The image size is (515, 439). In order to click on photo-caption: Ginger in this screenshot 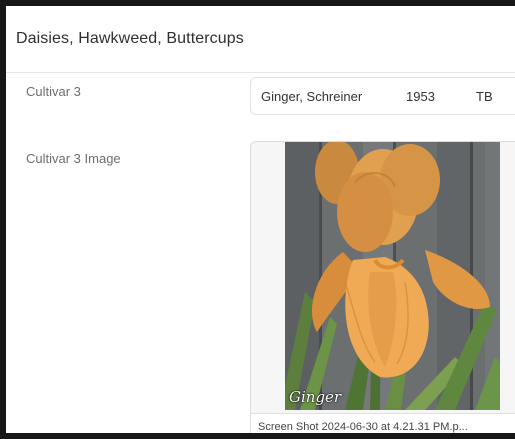, I will do `click(315, 397)`.